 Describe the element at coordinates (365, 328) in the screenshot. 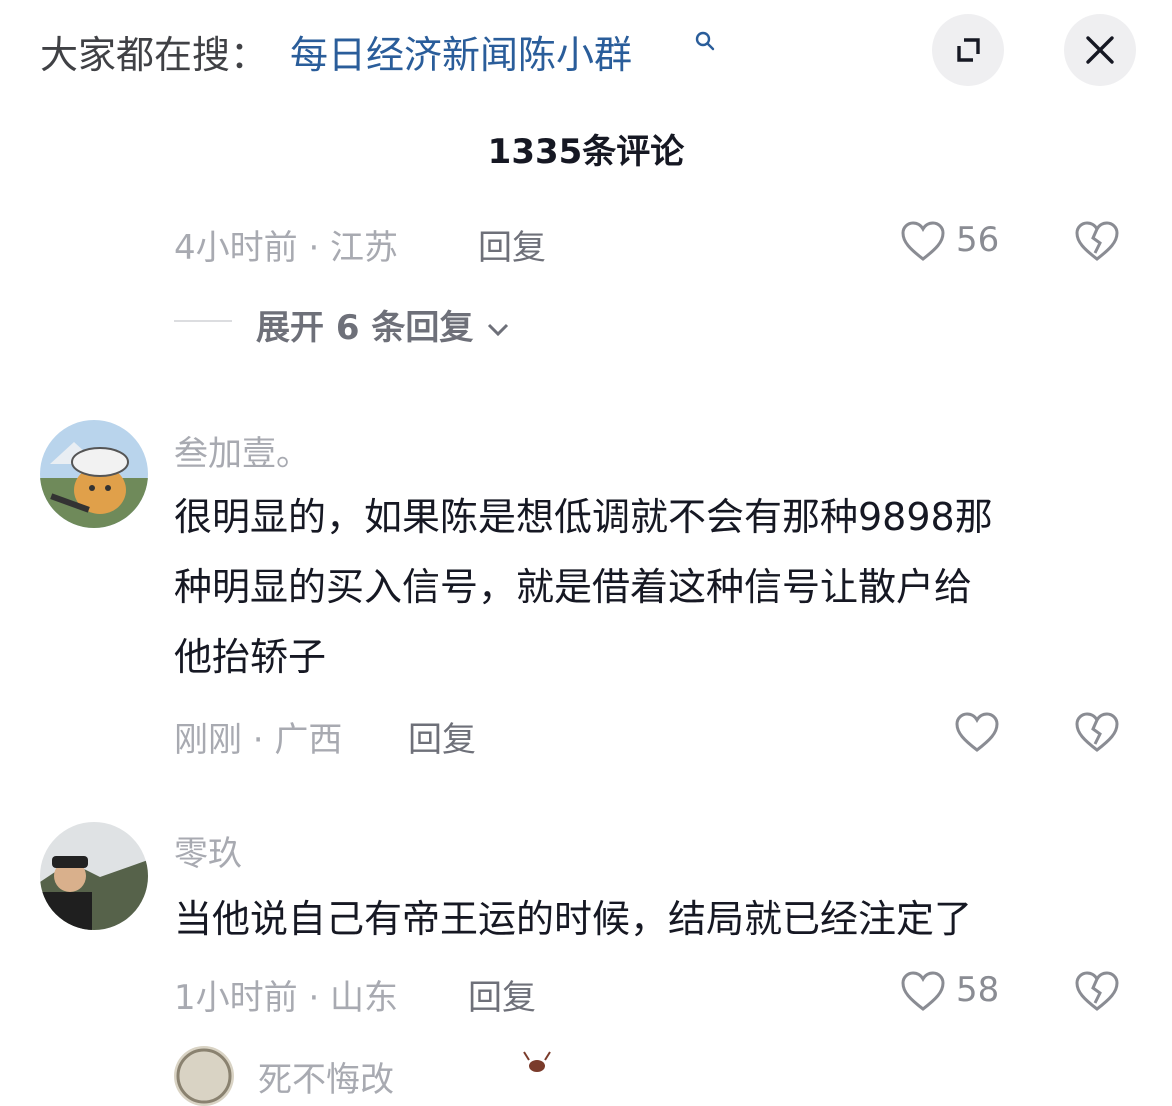

I see `expand-replies-label: 展开 6 条回复` at that location.